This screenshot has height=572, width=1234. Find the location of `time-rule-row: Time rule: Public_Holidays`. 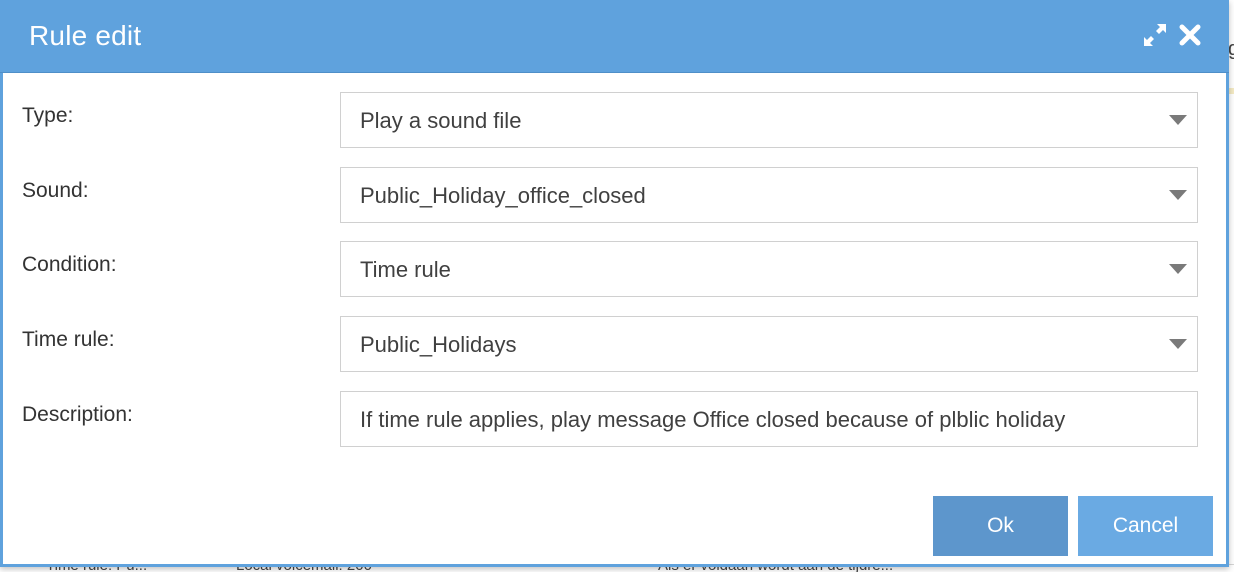

time-rule-row: Time rule: Public_Holidays is located at coordinates (616, 344).